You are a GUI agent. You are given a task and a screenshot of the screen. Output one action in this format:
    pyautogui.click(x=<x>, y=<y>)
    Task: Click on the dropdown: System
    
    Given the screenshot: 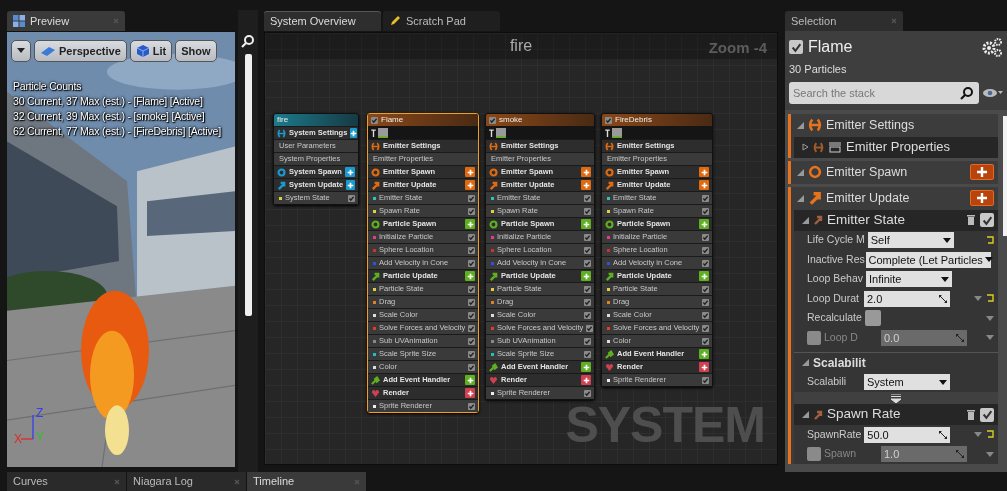 What is the action you would take?
    pyautogui.click(x=907, y=382)
    